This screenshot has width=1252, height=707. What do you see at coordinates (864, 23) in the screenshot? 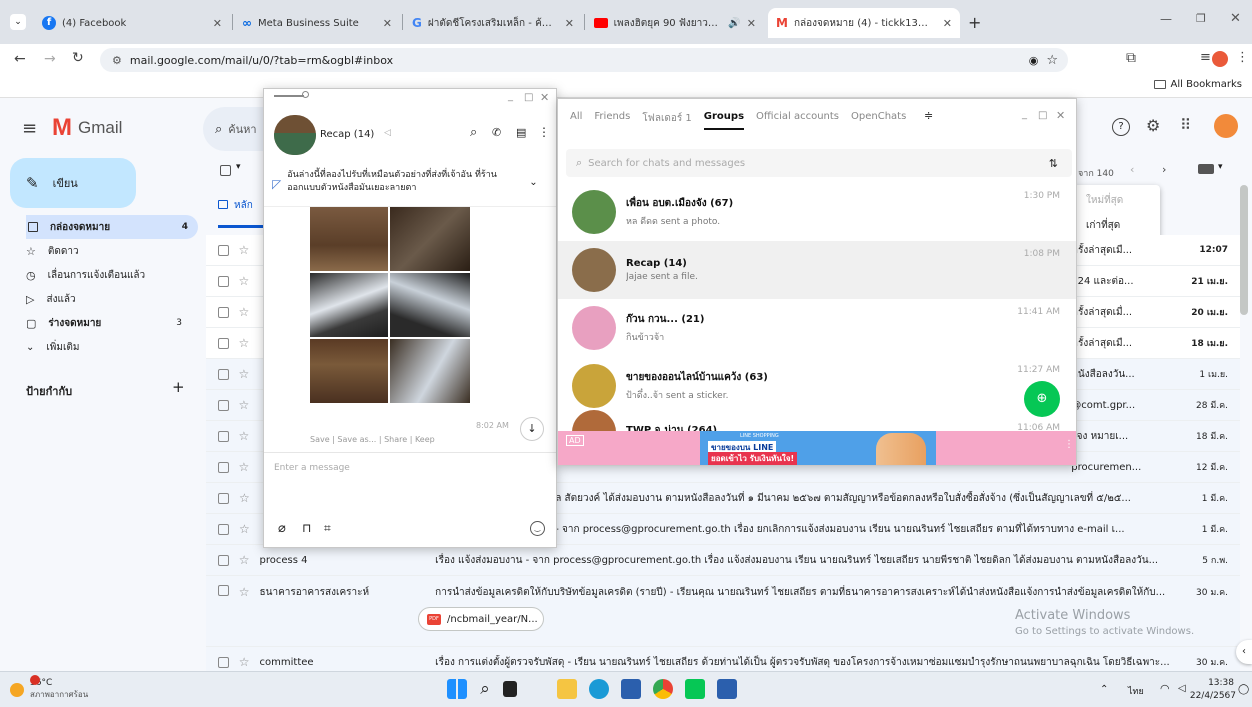
I see `tab-gmail: M กล่องจดหมาย (4) - tickk1313@gm ✕` at bounding box center [864, 23].